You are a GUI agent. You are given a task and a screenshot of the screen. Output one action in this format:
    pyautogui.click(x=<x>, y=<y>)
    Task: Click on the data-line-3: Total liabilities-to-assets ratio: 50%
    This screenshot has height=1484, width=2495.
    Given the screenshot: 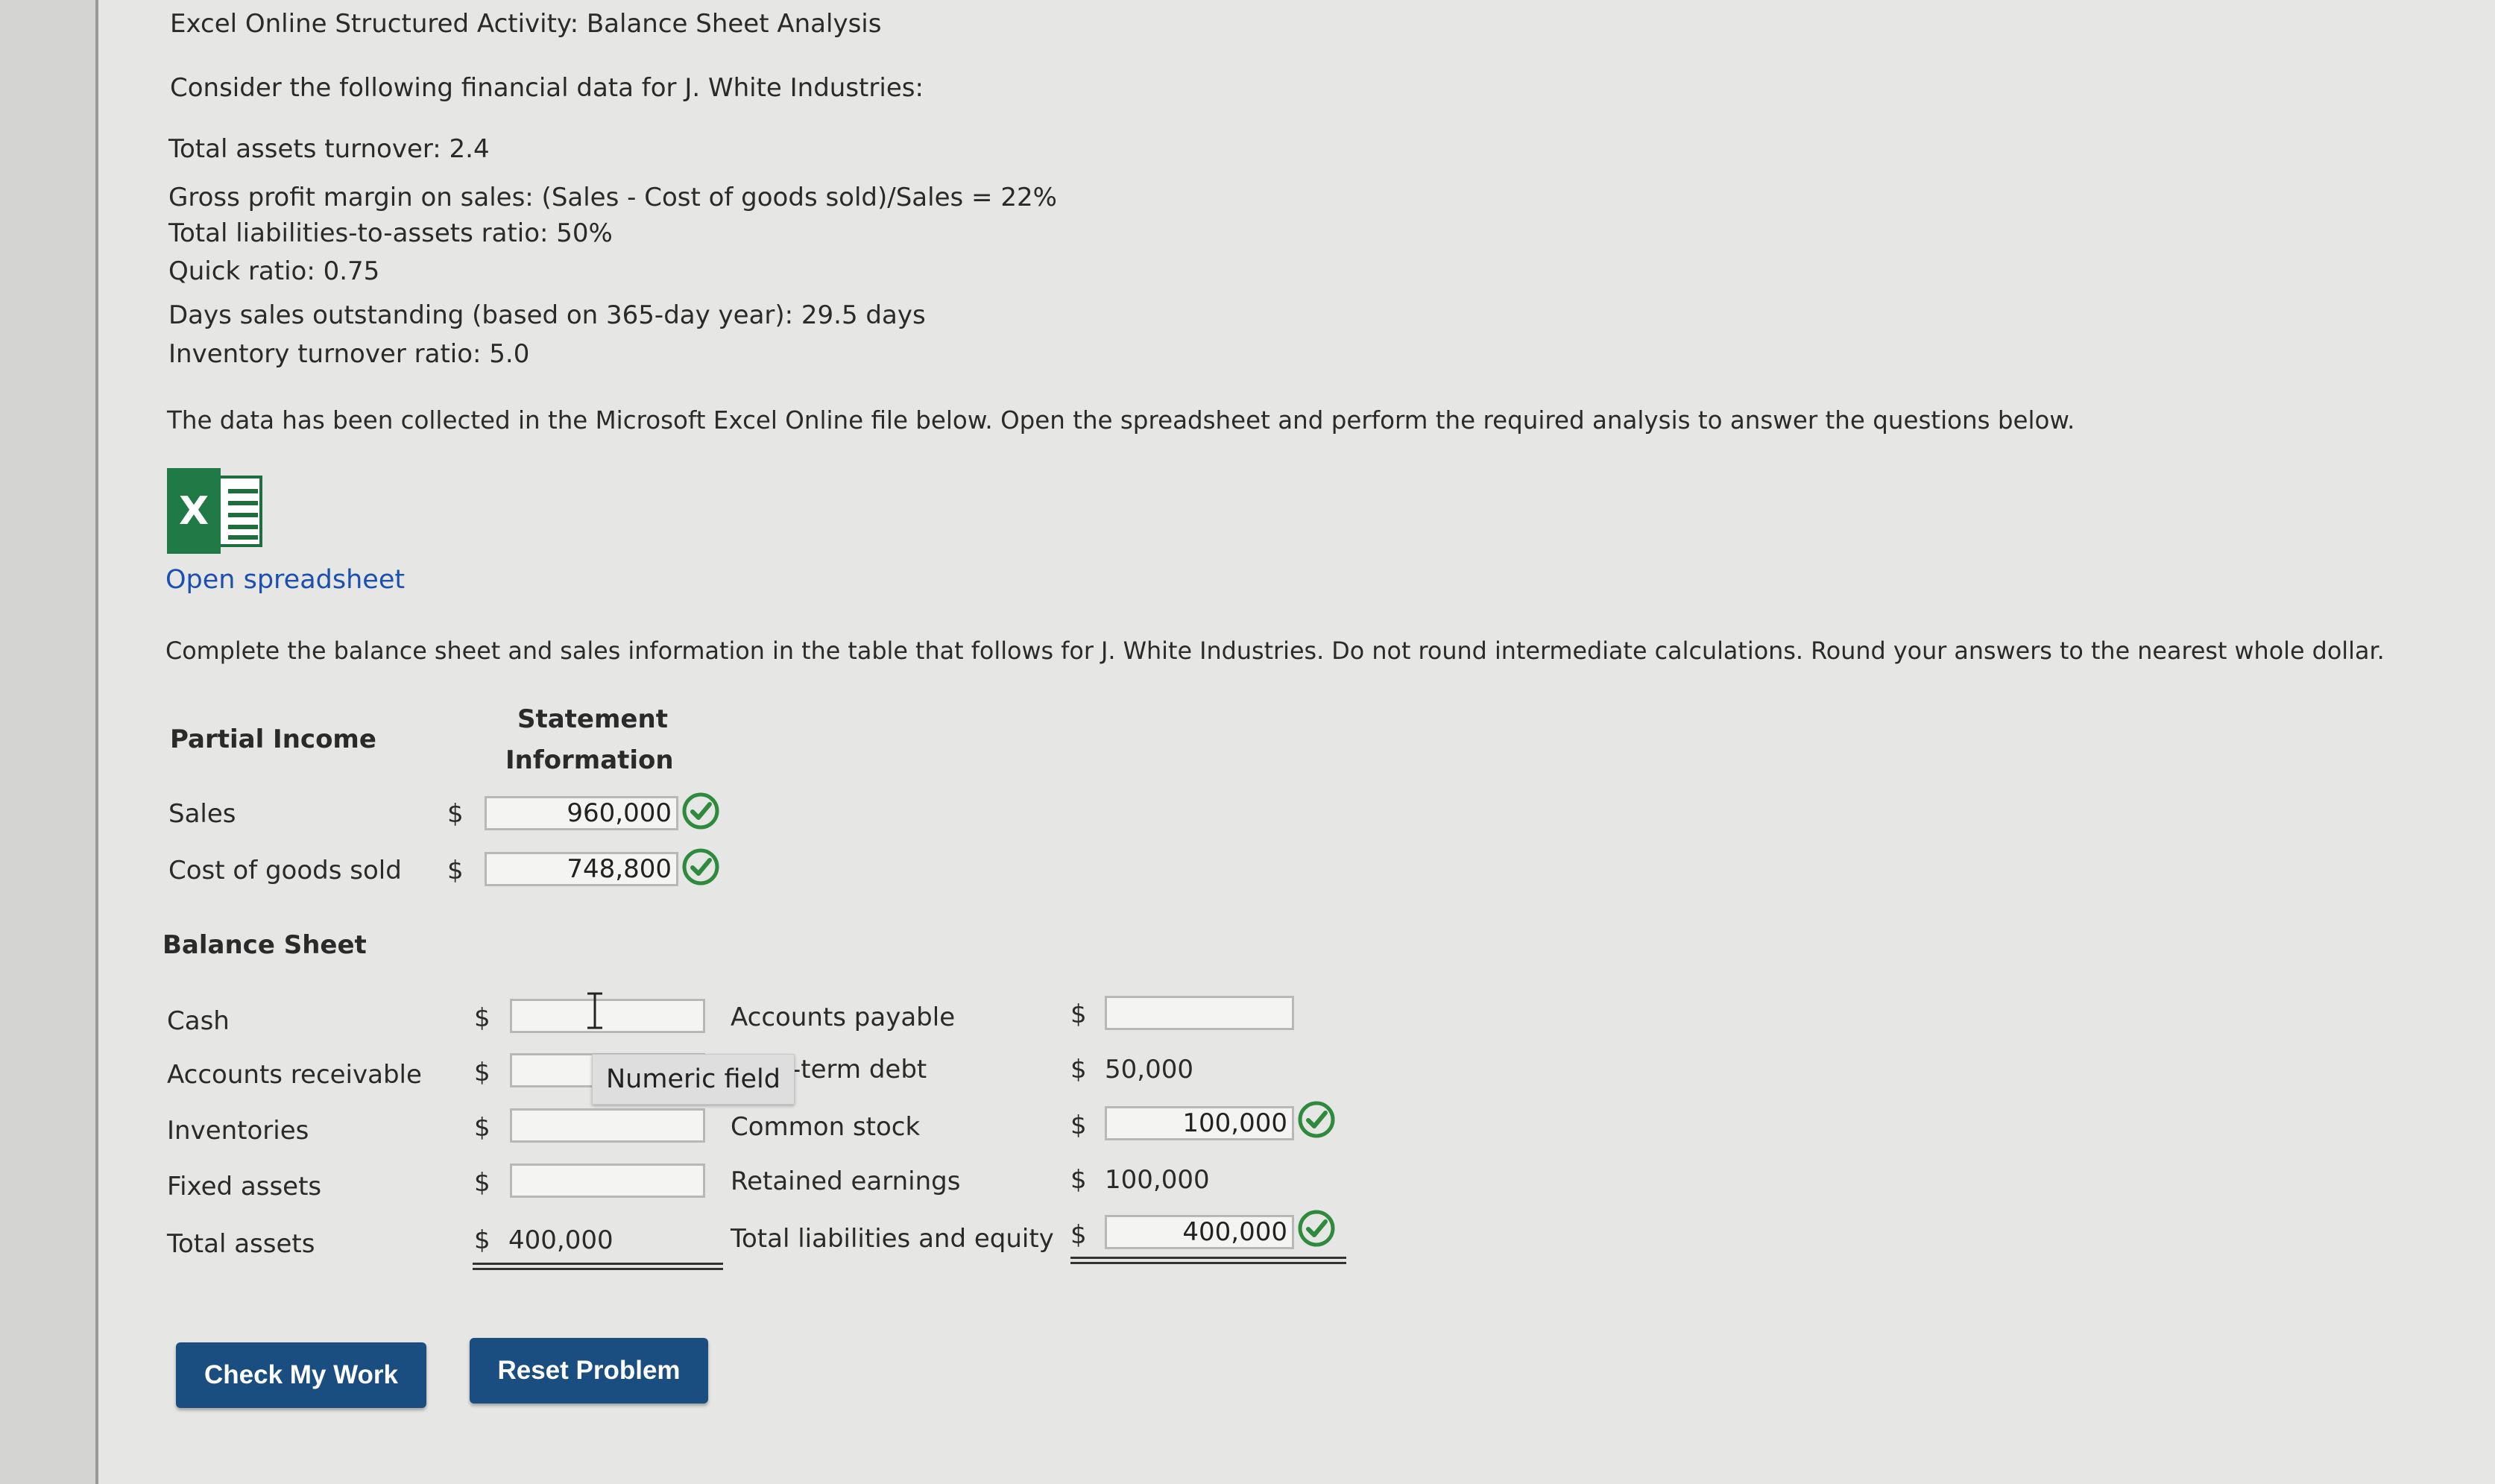 What is the action you would take?
    pyautogui.click(x=390, y=233)
    